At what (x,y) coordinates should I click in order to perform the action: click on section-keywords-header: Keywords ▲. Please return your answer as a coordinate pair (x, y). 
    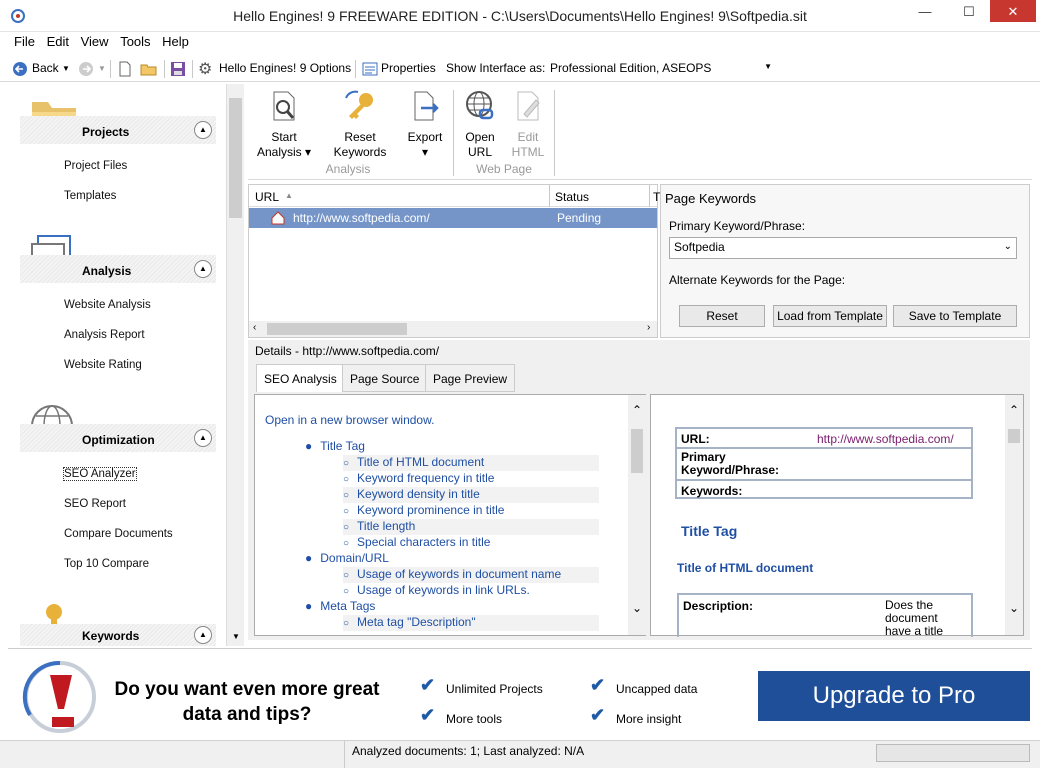
    Looking at the image, I should click on (118, 635).